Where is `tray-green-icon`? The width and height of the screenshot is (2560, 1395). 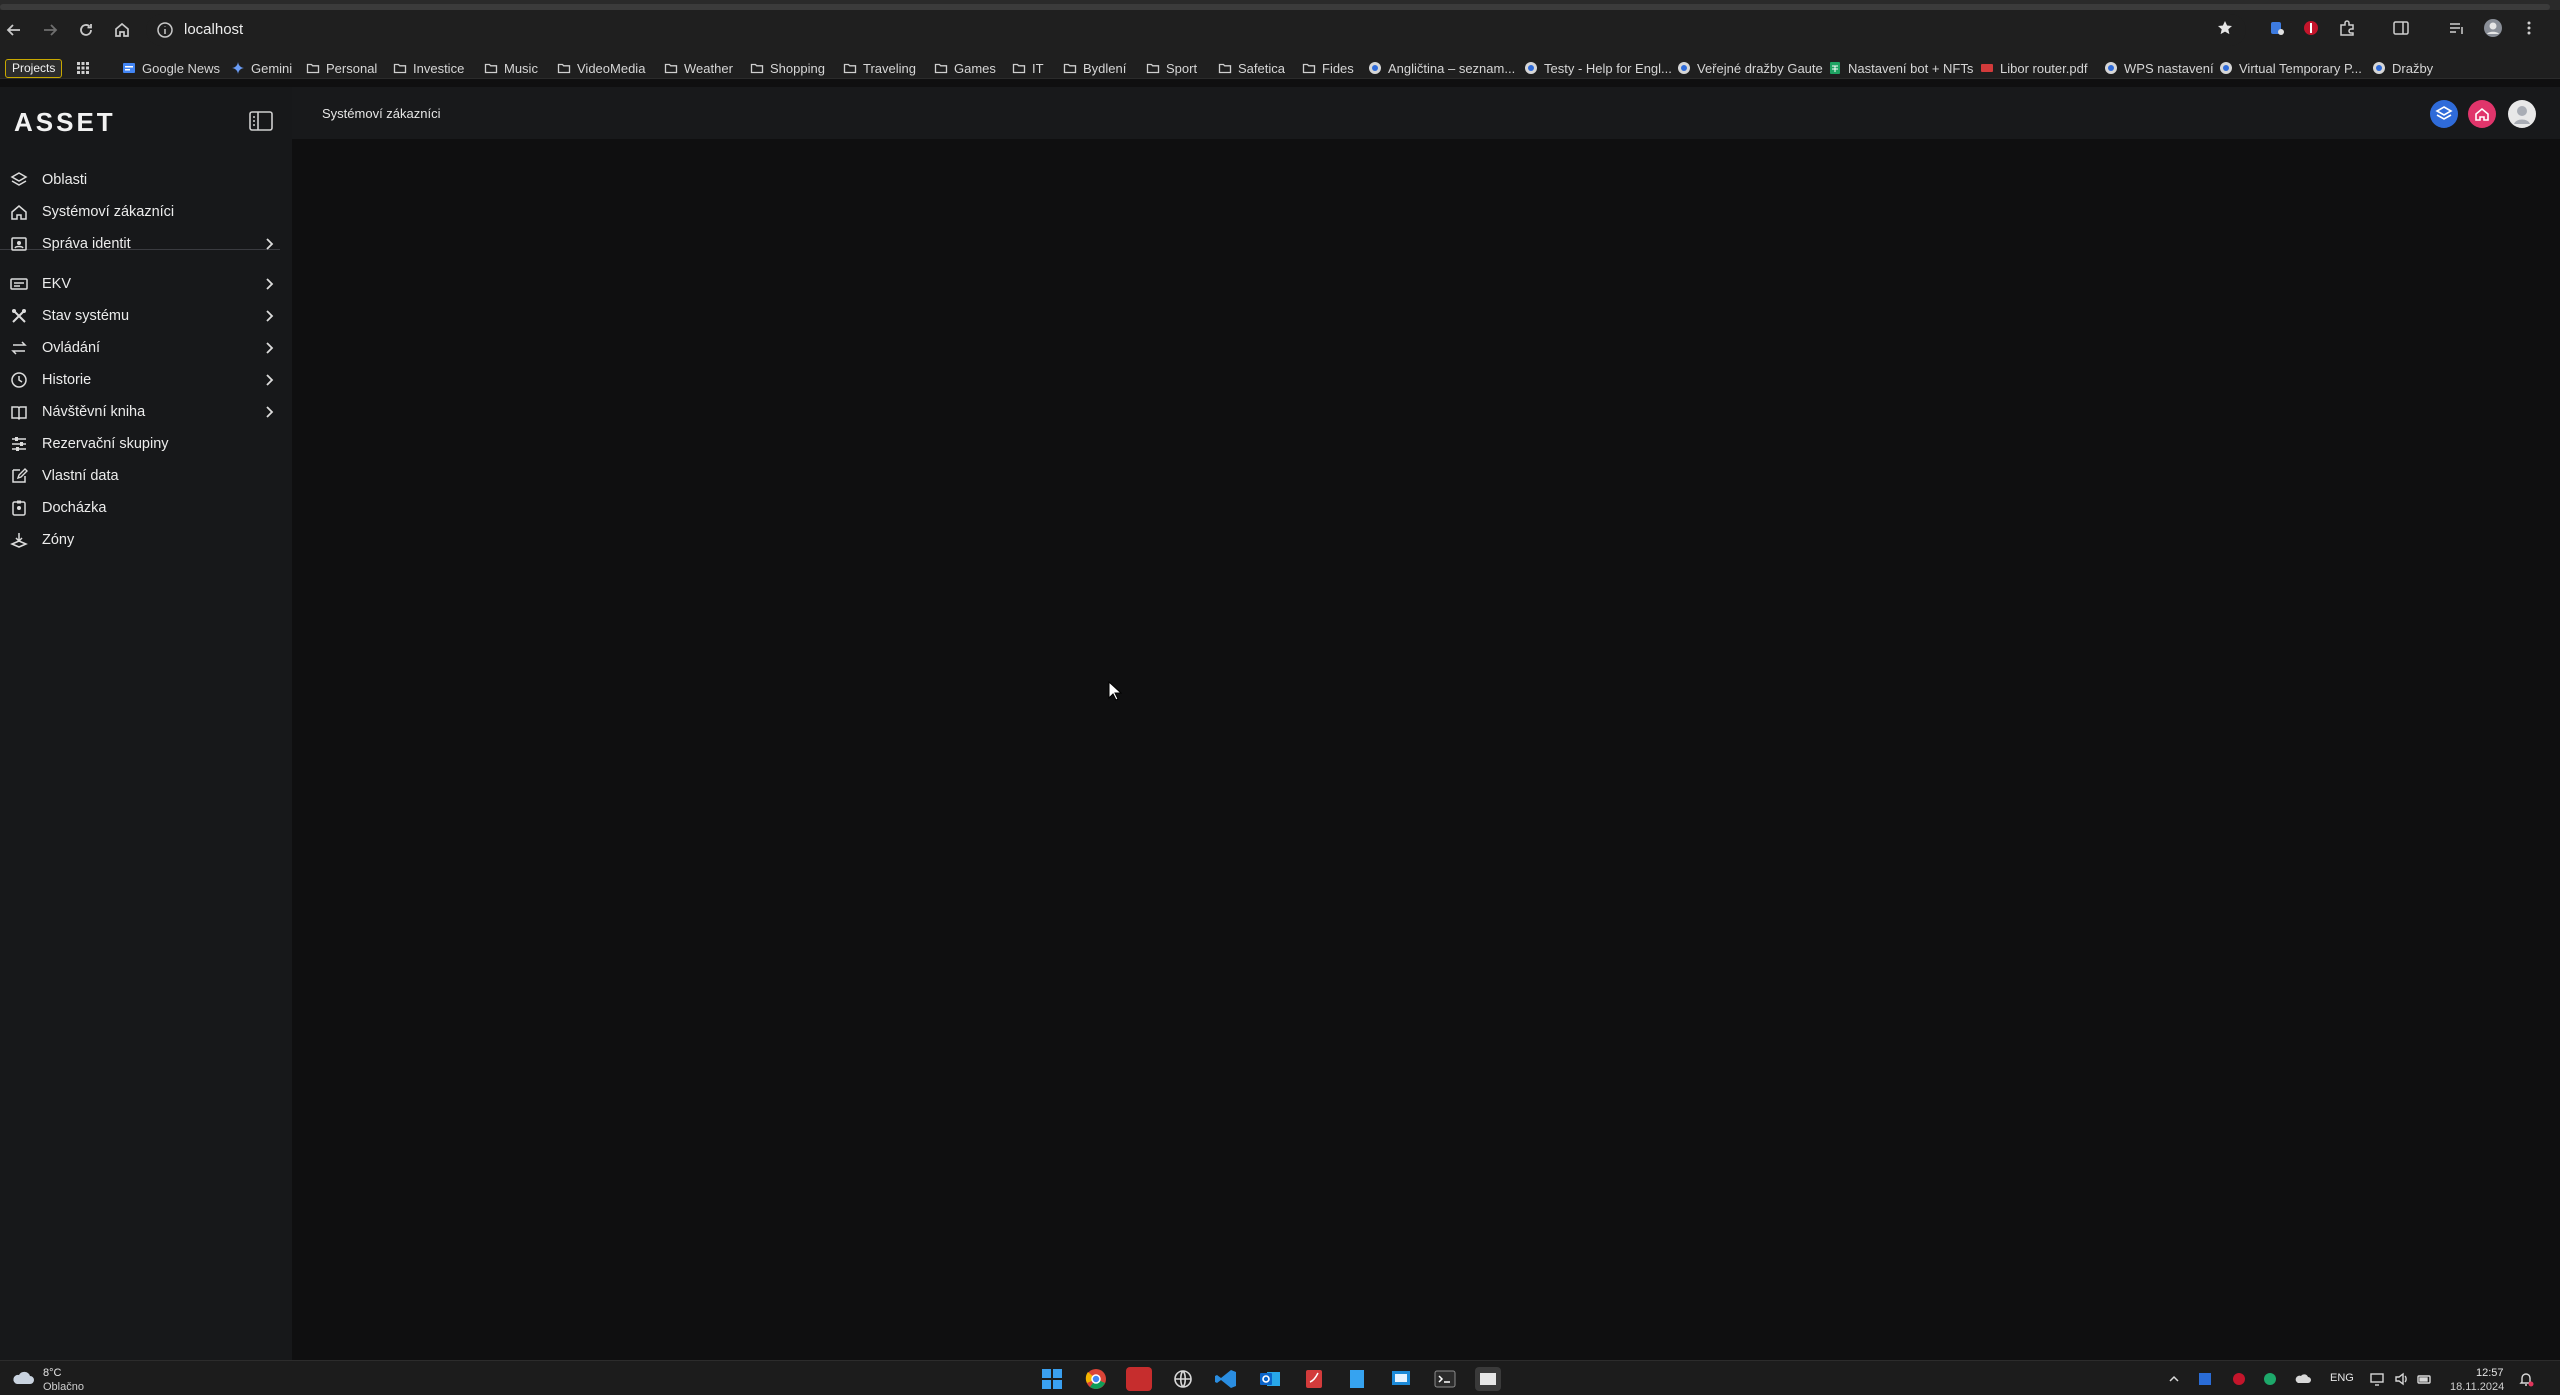
tray-green-icon is located at coordinates (2270, 1379).